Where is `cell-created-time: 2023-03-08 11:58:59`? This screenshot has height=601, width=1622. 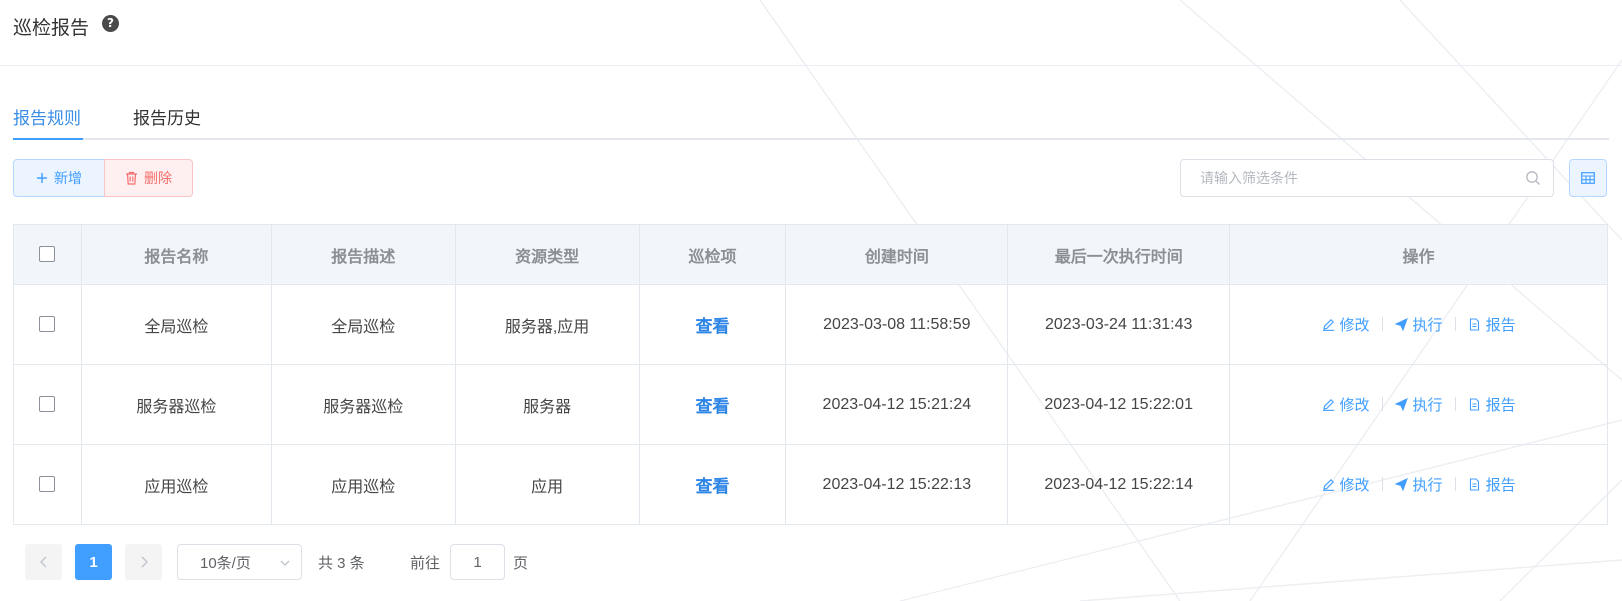 cell-created-time: 2023-03-08 11:58:59 is located at coordinates (897, 324).